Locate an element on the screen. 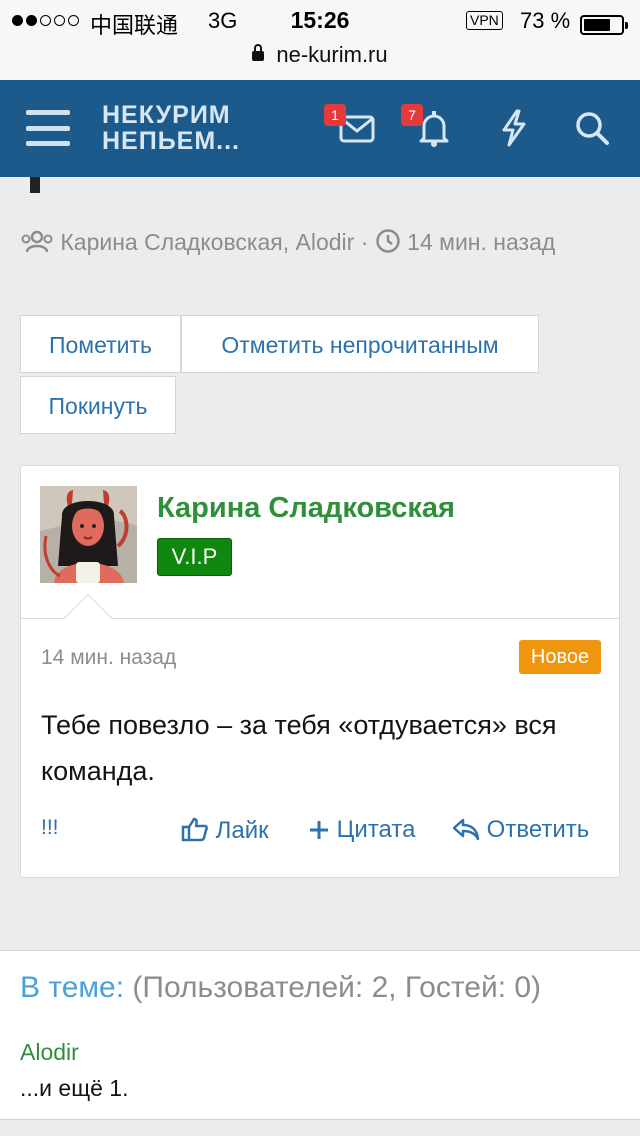 The height and width of the screenshot is (1136, 640). search-button is located at coordinates (592, 128).